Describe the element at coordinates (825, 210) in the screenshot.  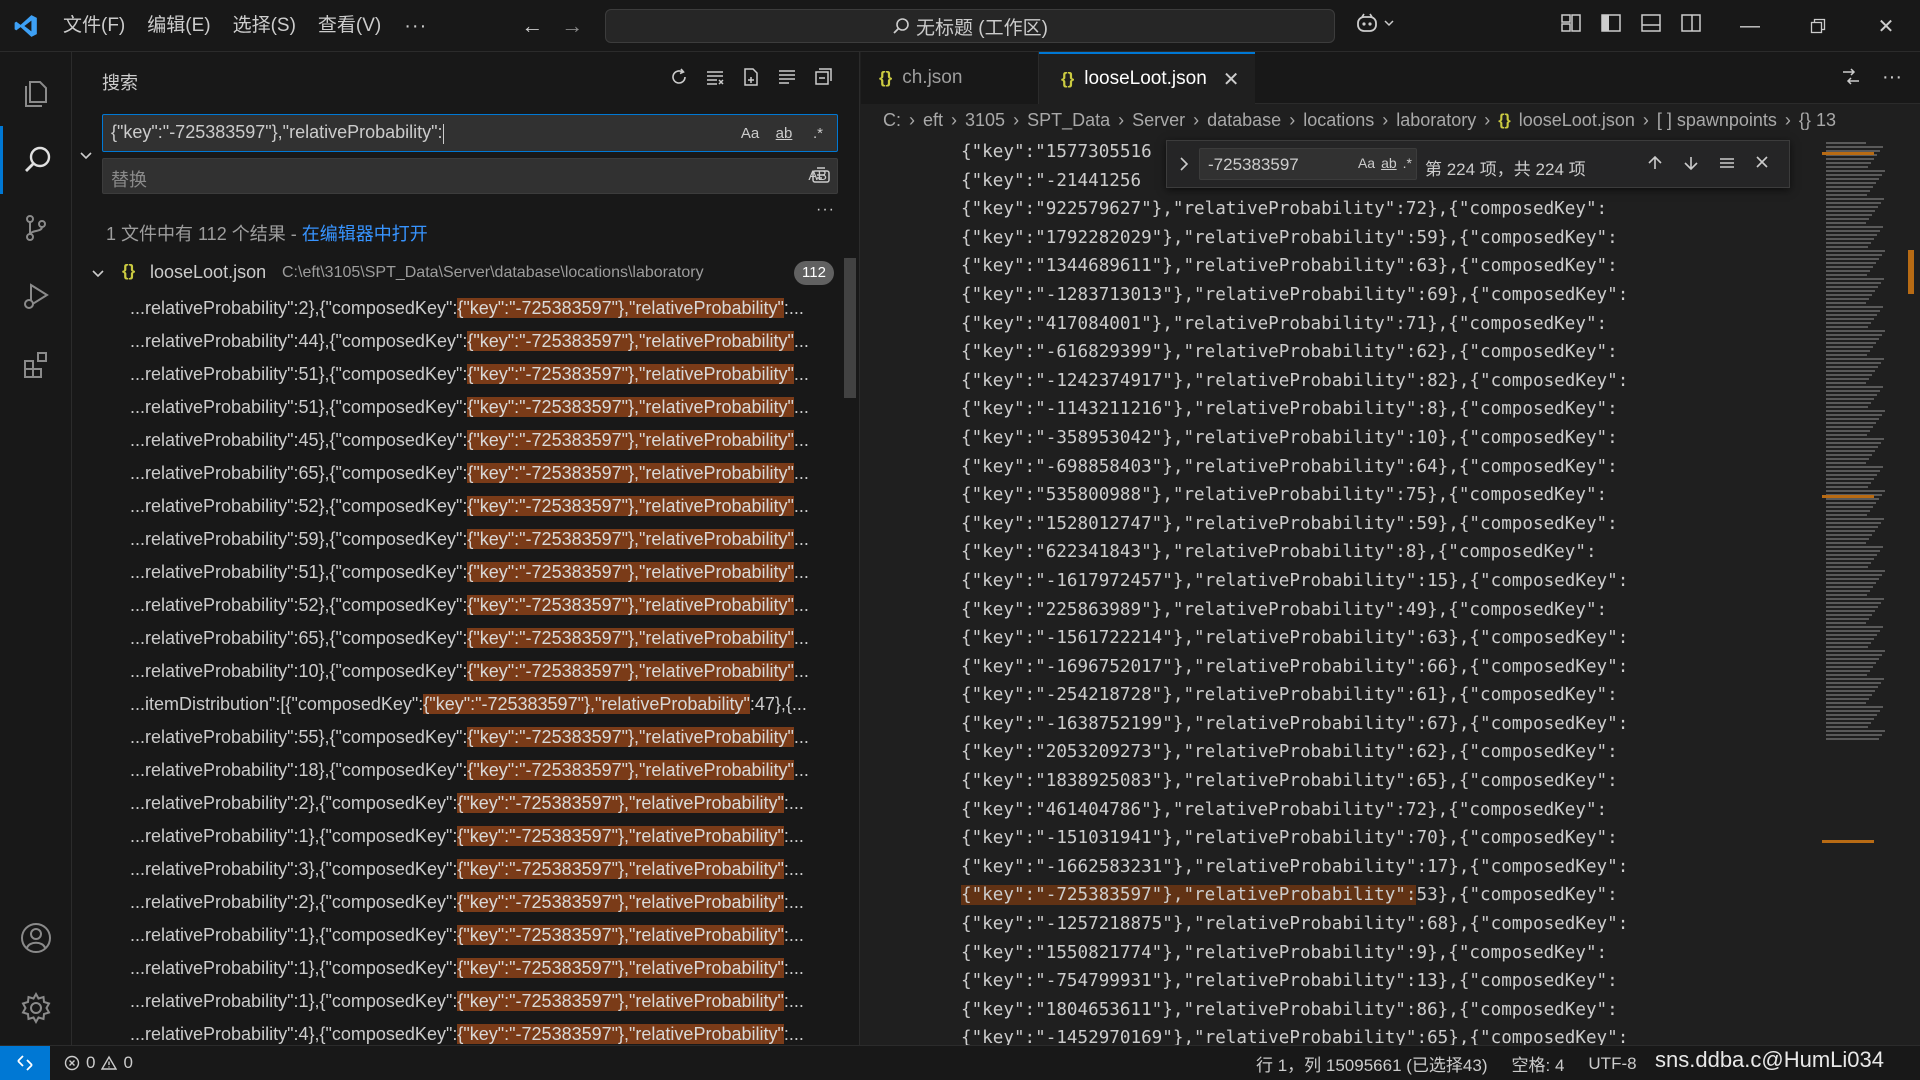
I see `toggle-search-details-button: ···` at that location.